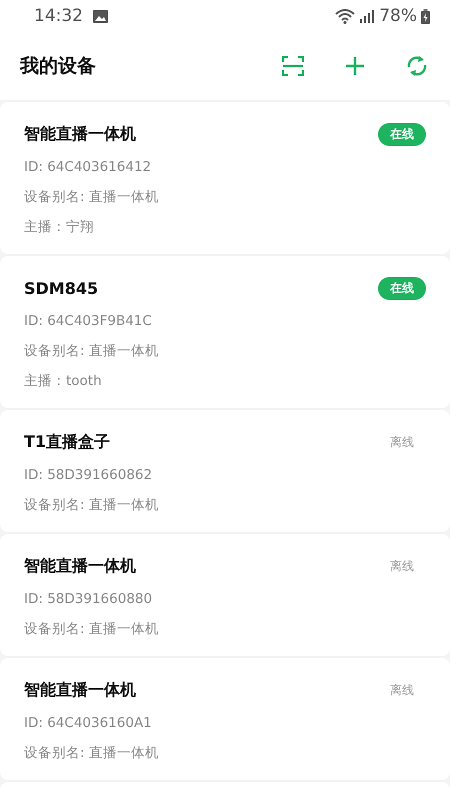  Describe the element at coordinates (88, 321) in the screenshot. I see `device-id: ID: 64C403F9B41C` at that location.